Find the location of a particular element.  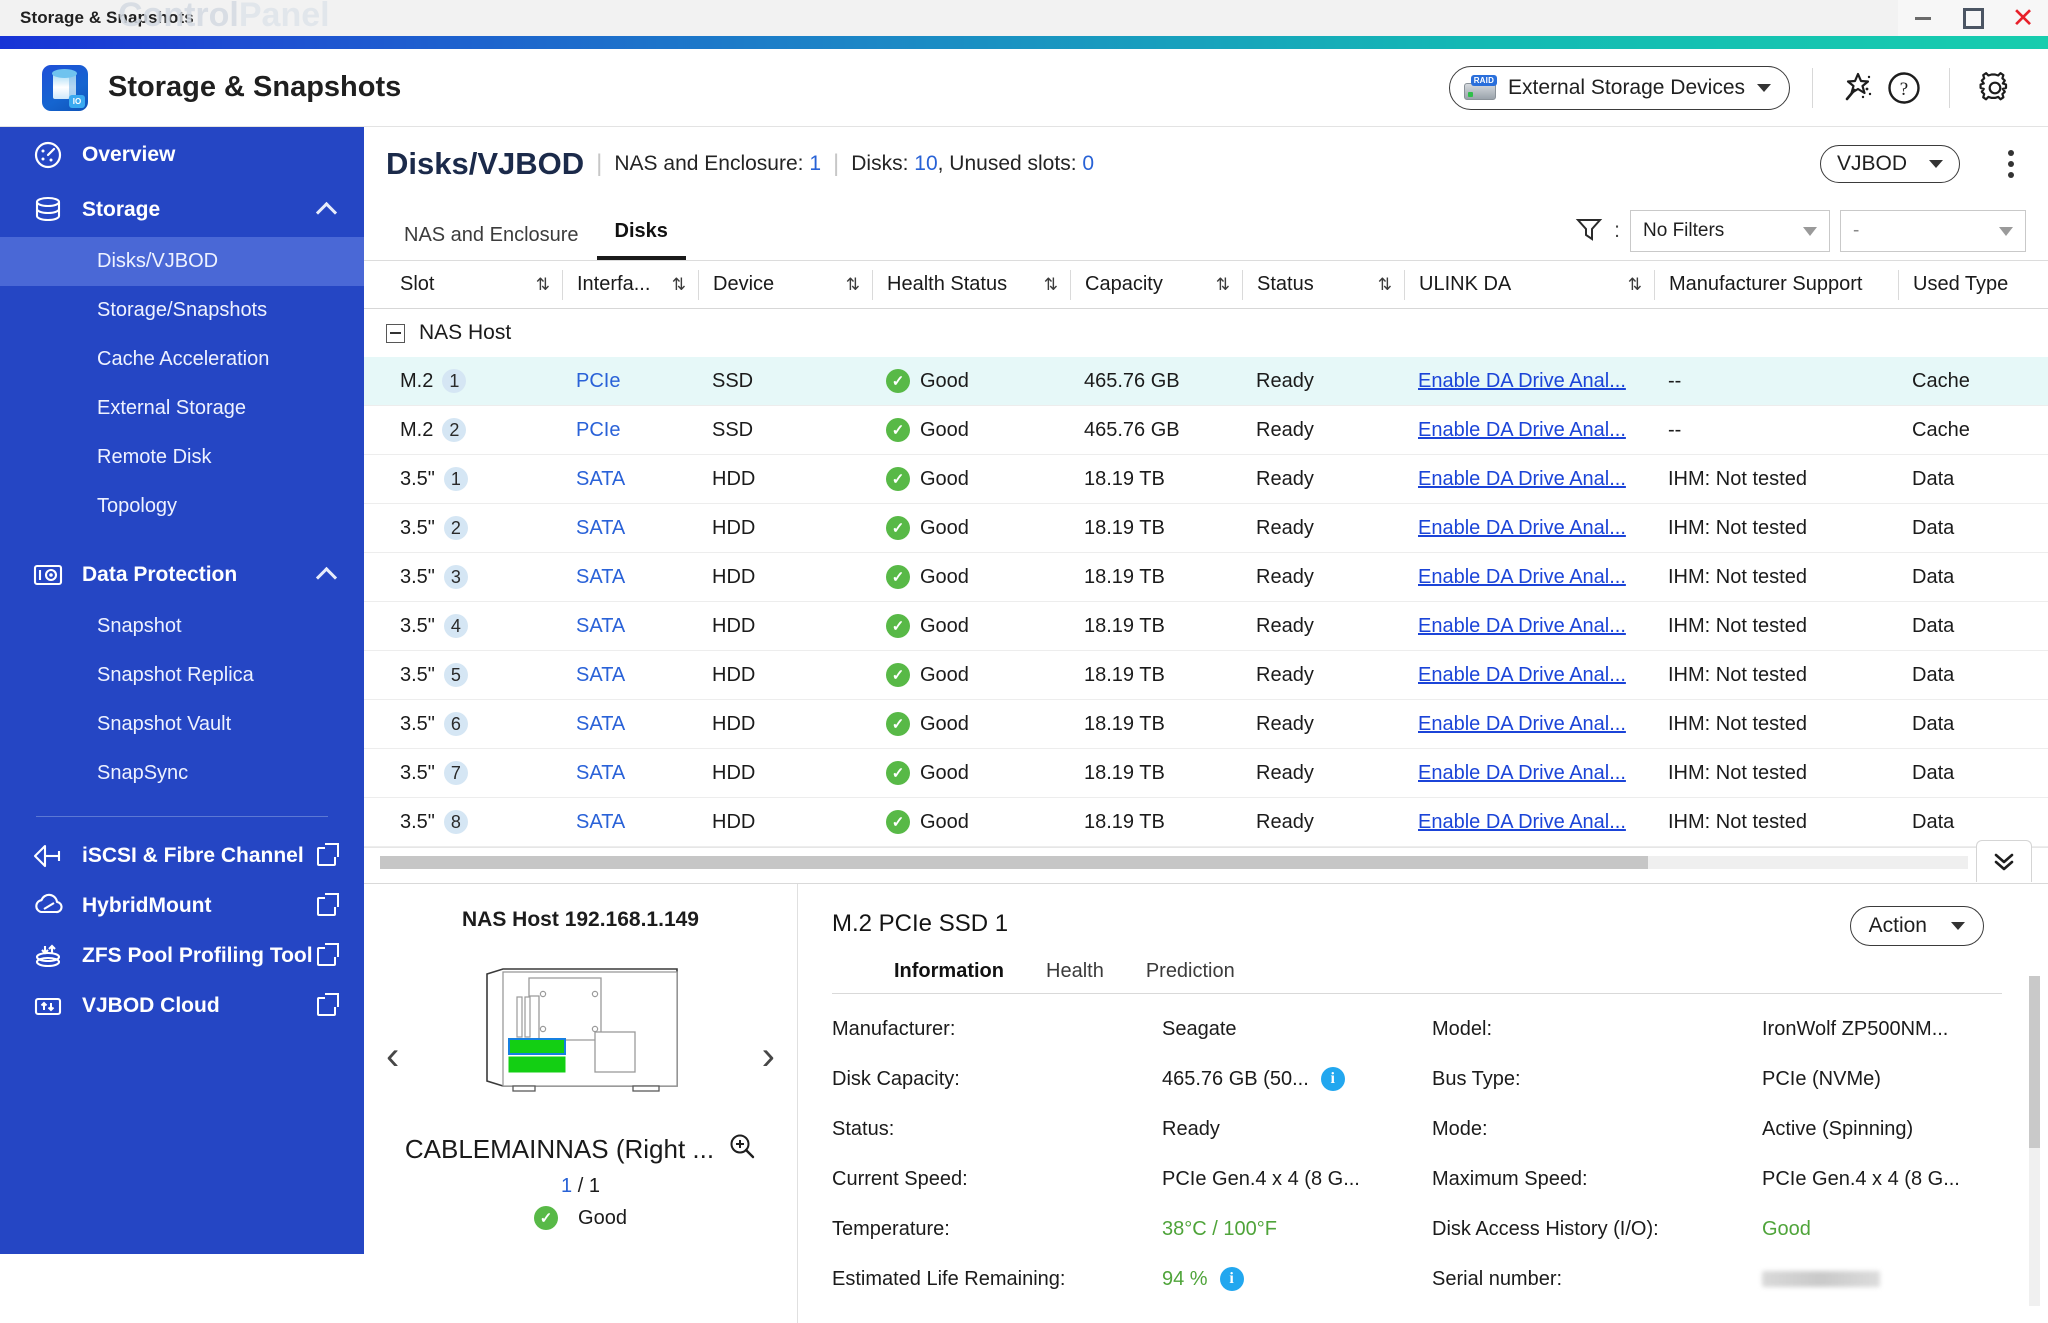

column-header-device: Device ⇅ is located at coordinates (785, 284).